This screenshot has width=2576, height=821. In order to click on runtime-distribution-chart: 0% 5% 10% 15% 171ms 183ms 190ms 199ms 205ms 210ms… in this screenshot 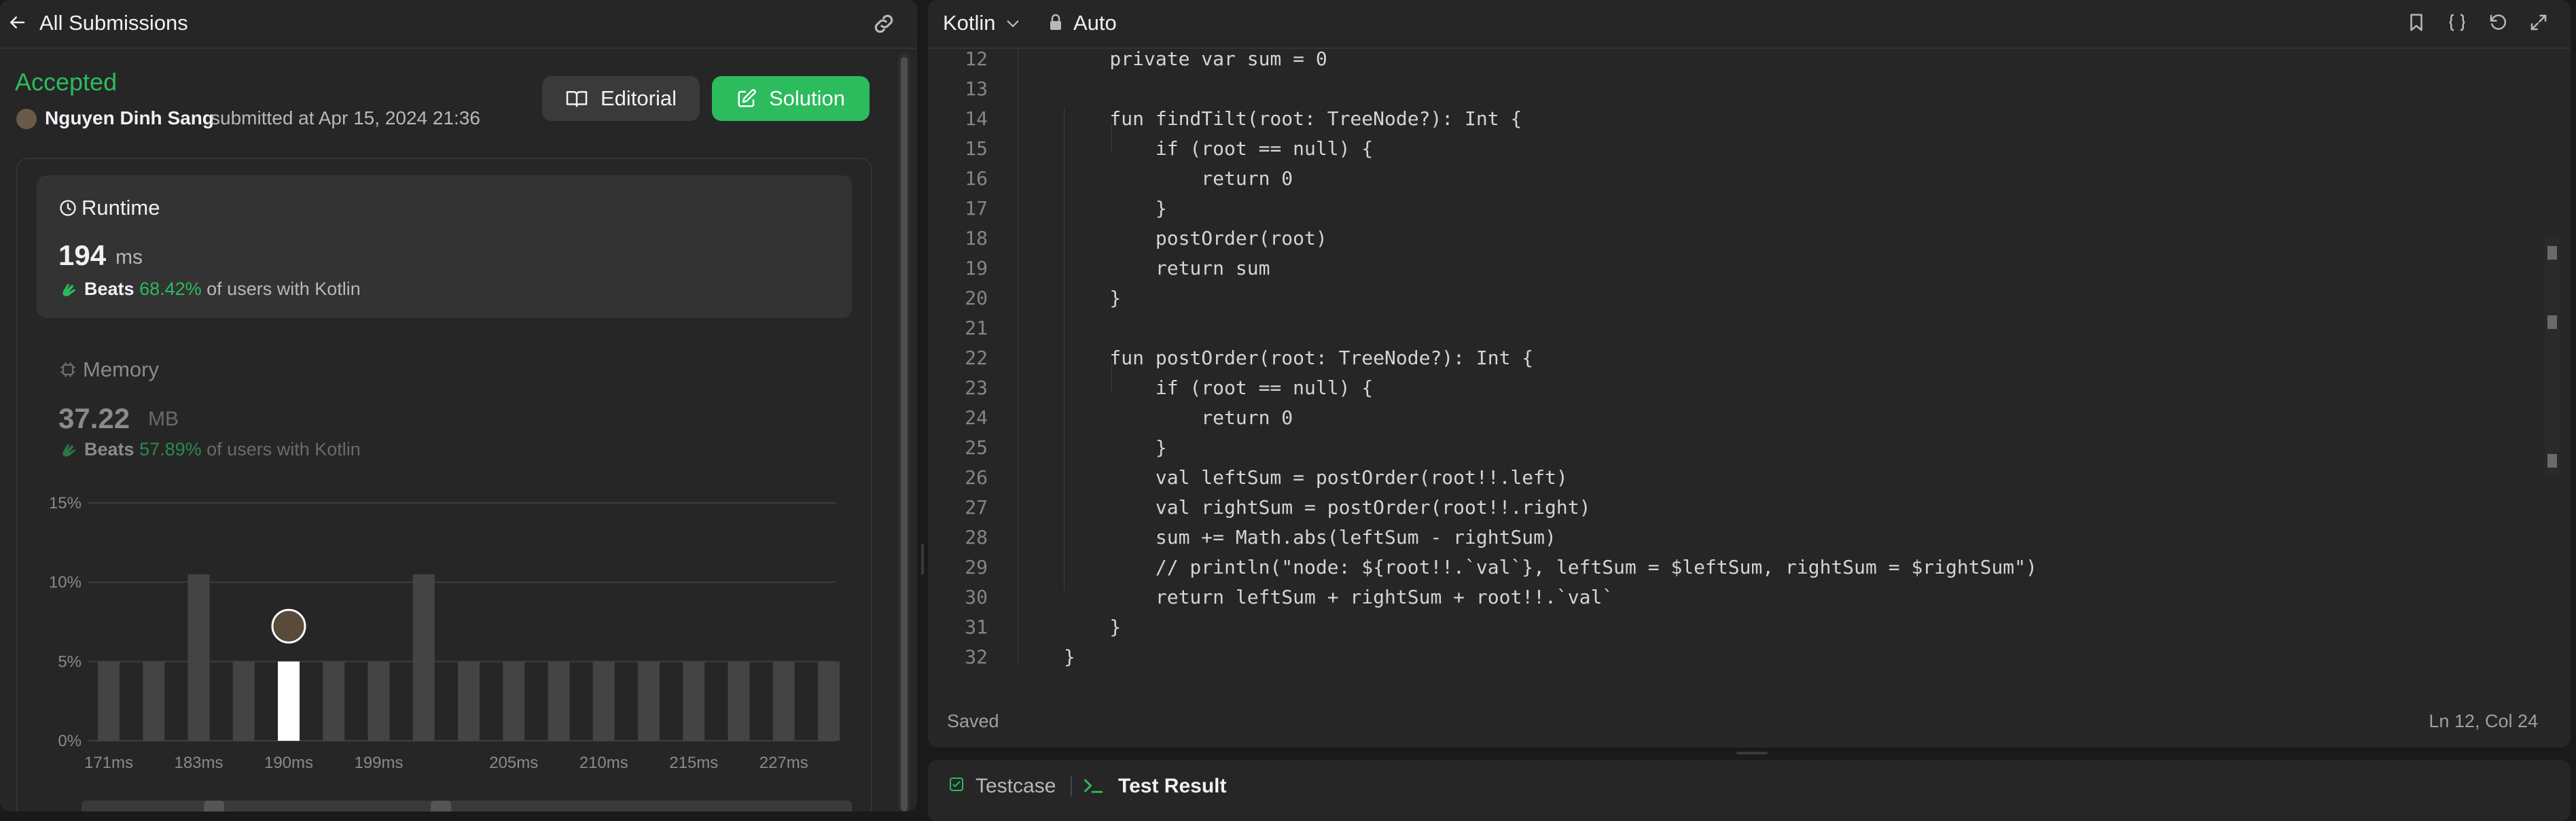, I will do `click(444, 633)`.